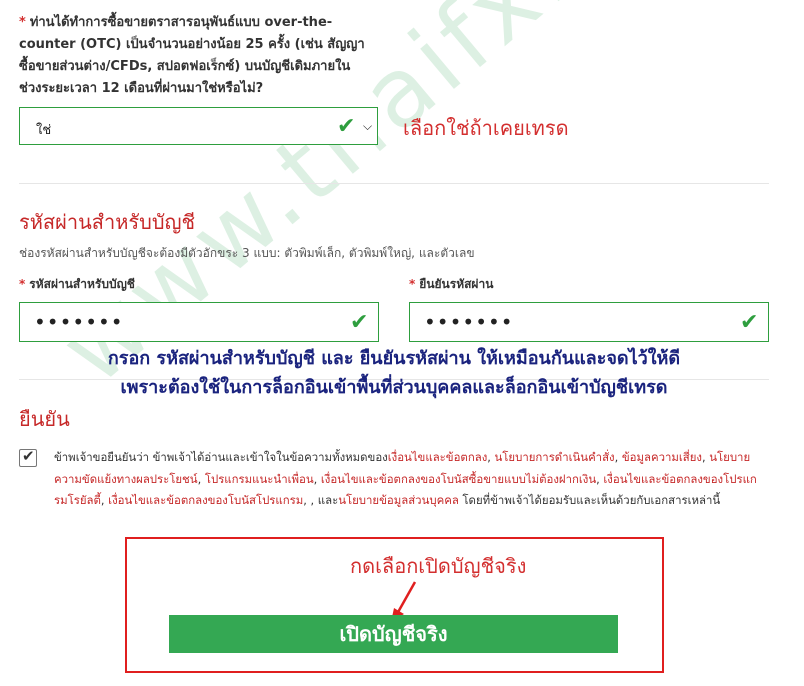  I want to click on password-label: * รหัสผ่านสำหรับบัญชี, so click(77, 284).